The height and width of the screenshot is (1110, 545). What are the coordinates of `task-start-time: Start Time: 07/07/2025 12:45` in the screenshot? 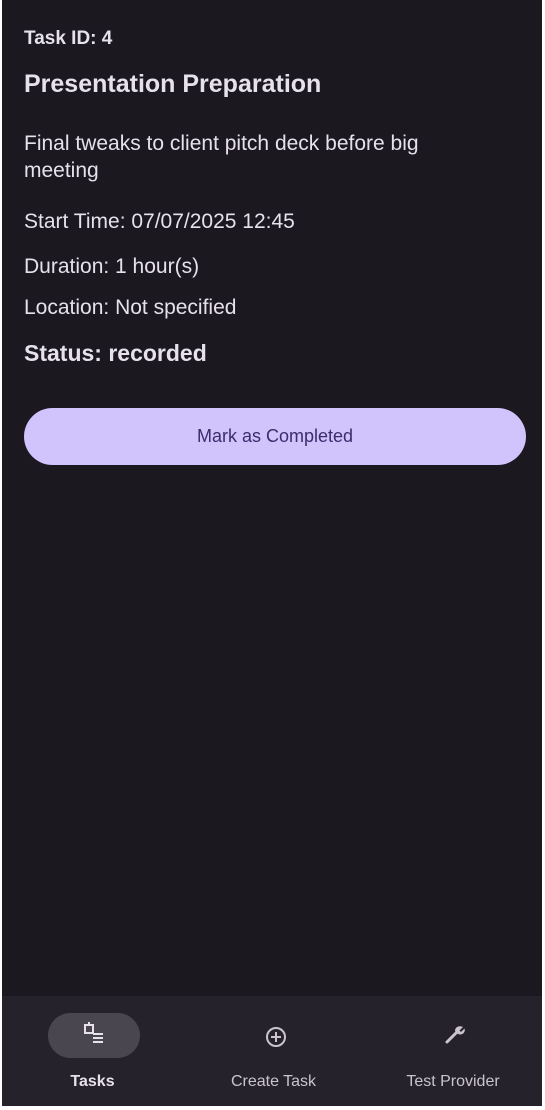 It's located at (159, 221).